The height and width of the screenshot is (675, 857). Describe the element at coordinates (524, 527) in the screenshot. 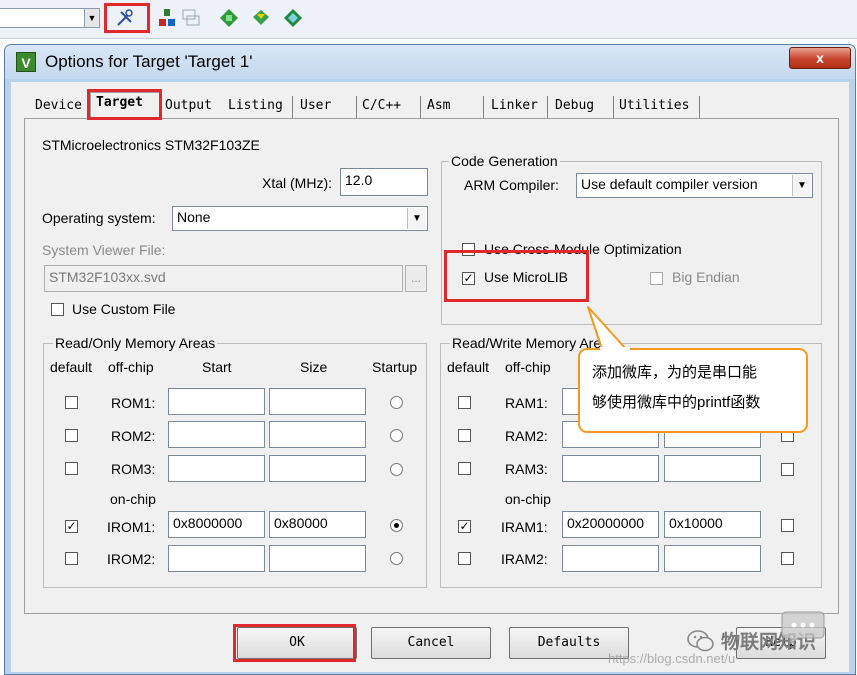

I see `iram1-label: IRAM1:` at that location.